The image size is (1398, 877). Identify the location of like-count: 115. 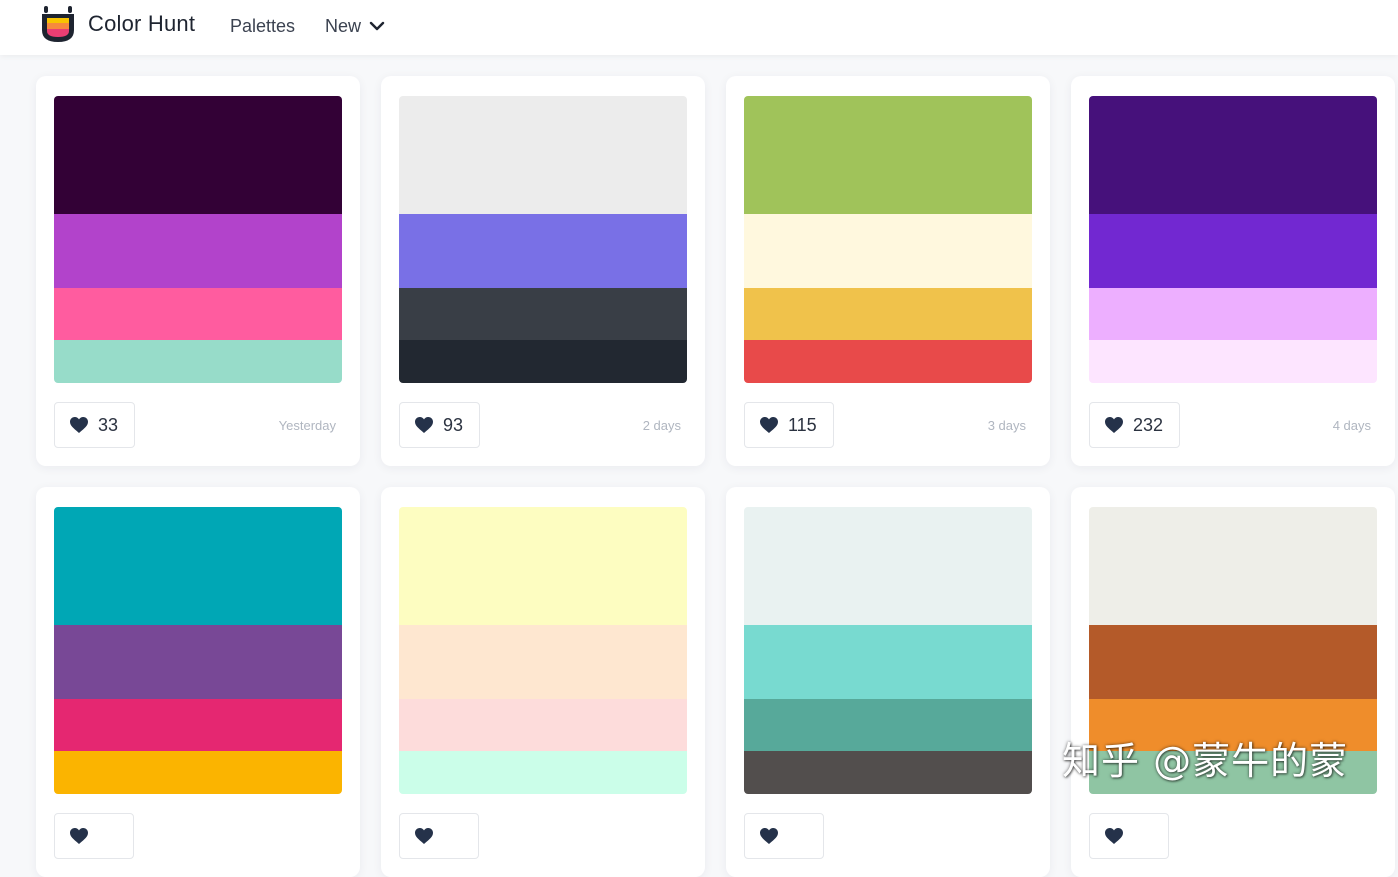
(802, 424).